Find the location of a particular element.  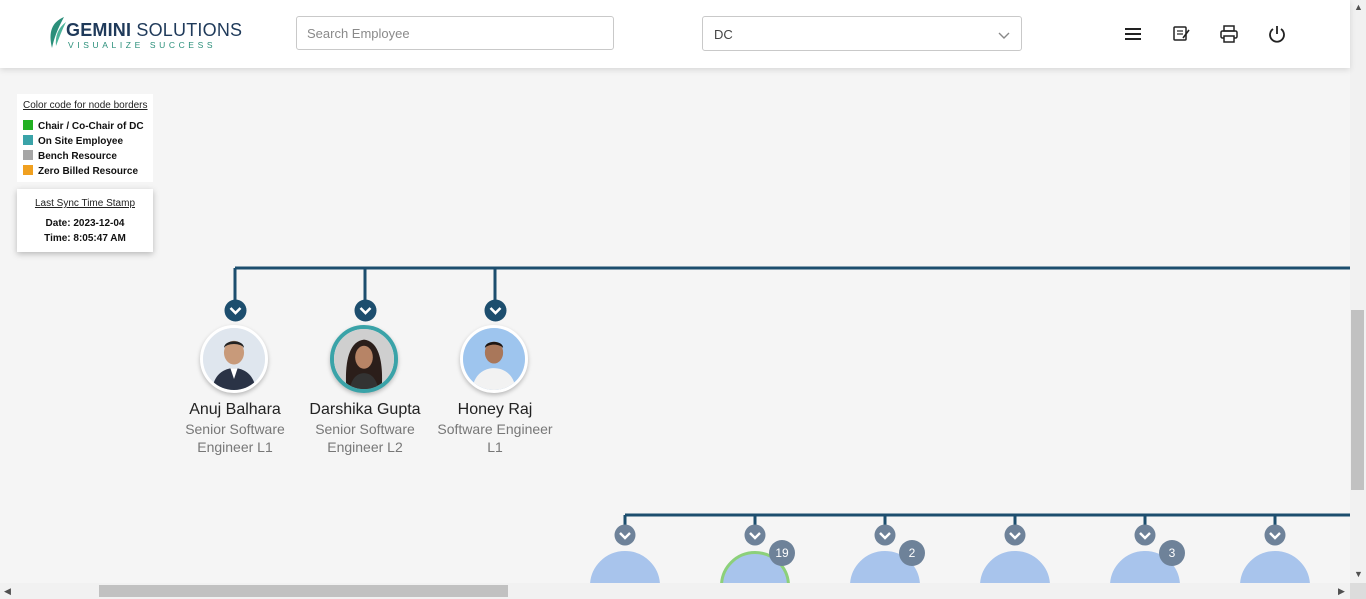

report-count-badge: 19 is located at coordinates (782, 553).